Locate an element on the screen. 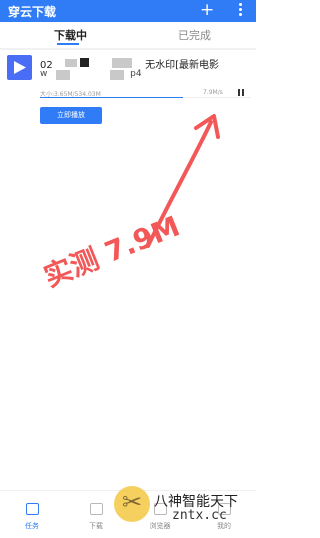  broom-logo-icon: ✂ is located at coordinates (132, 504).